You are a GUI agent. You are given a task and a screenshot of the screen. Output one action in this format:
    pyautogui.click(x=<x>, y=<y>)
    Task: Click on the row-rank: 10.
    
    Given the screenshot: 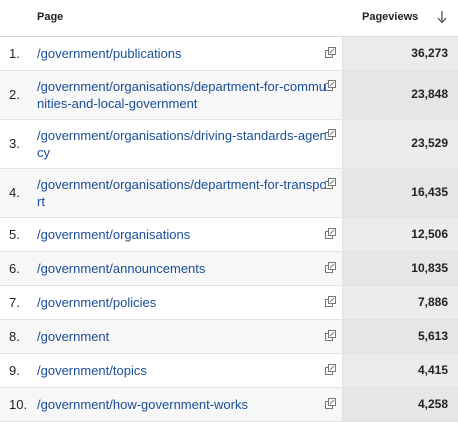 What is the action you would take?
    pyautogui.click(x=18, y=404)
    